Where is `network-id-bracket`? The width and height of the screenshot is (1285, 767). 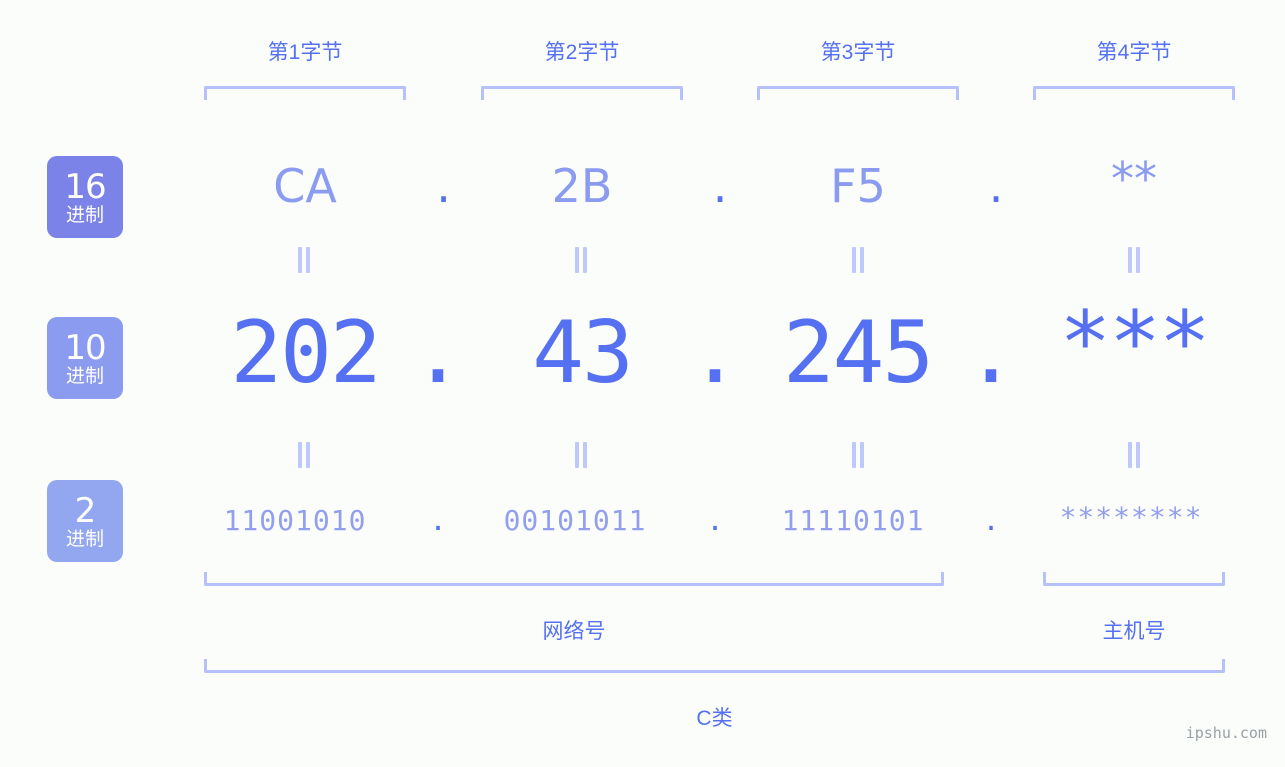
network-id-bracket is located at coordinates (574, 579).